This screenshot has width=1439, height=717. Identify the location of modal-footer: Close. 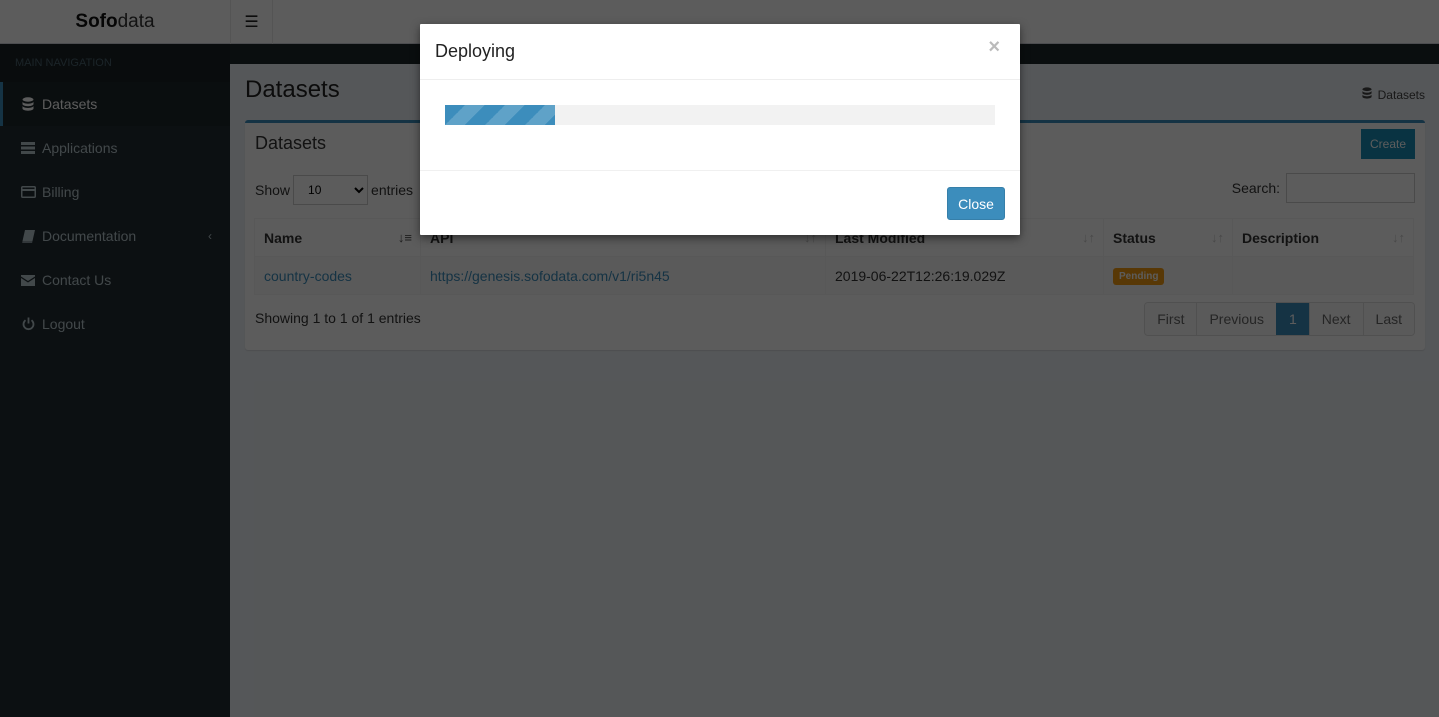
(720, 203).